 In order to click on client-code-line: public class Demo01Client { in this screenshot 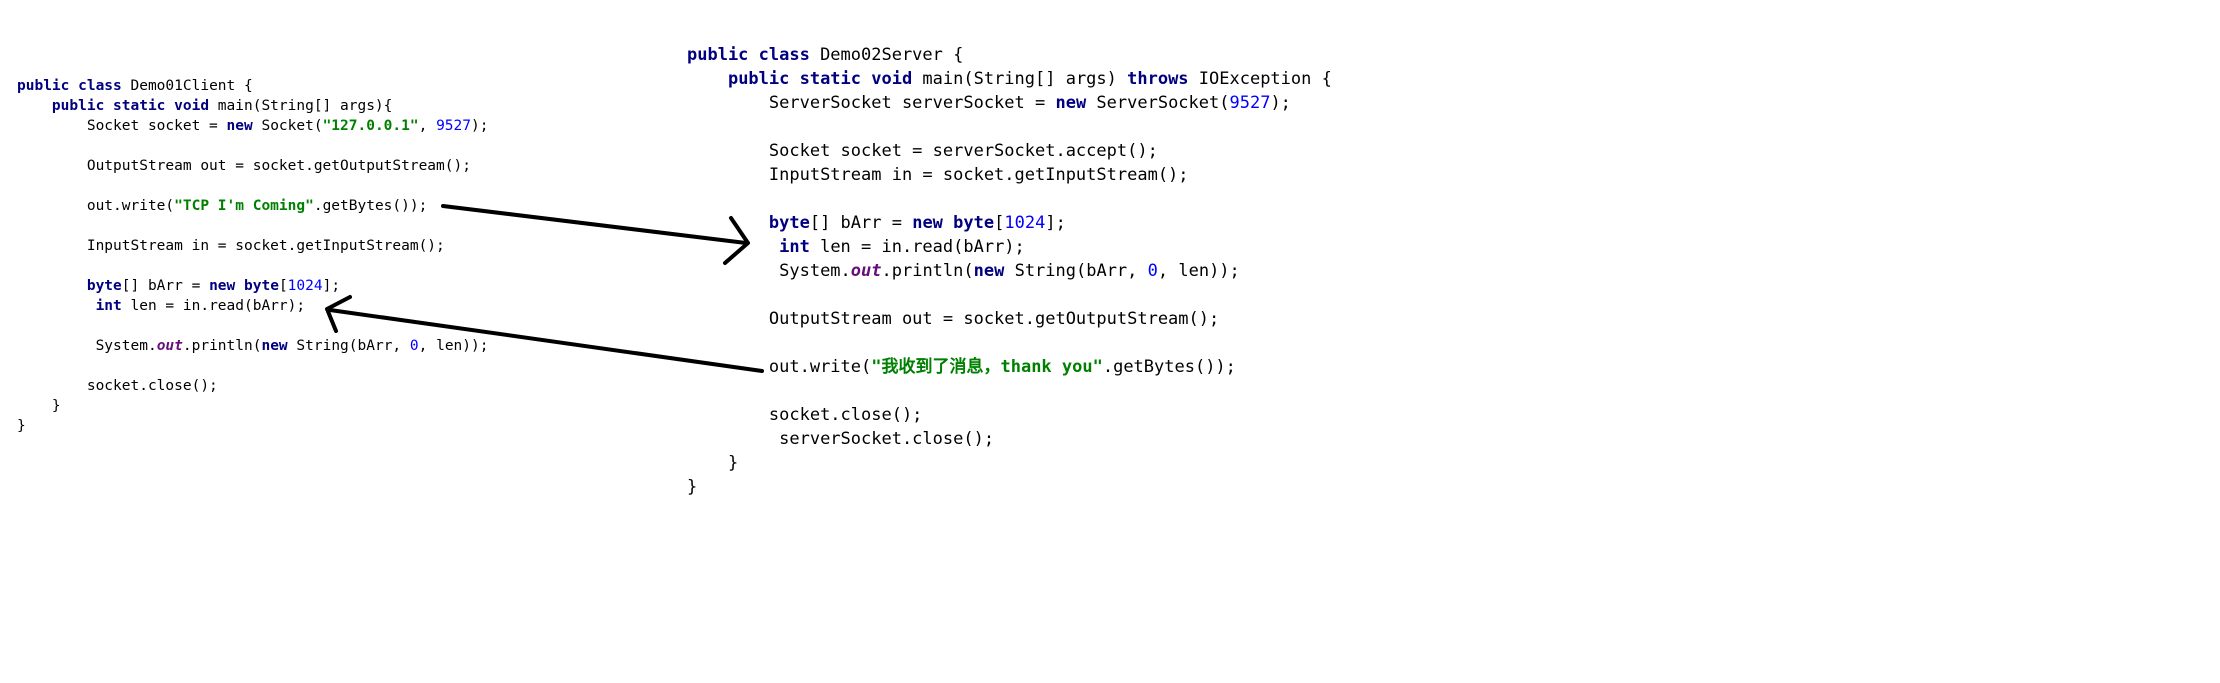, I will do `click(135, 86)`.